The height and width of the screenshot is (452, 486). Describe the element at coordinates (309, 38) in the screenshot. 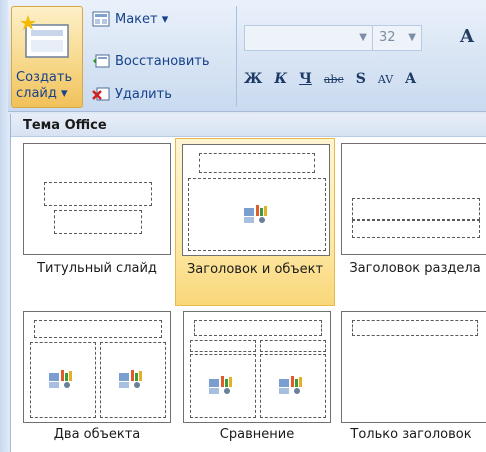

I see `font-name-select: ▼` at that location.